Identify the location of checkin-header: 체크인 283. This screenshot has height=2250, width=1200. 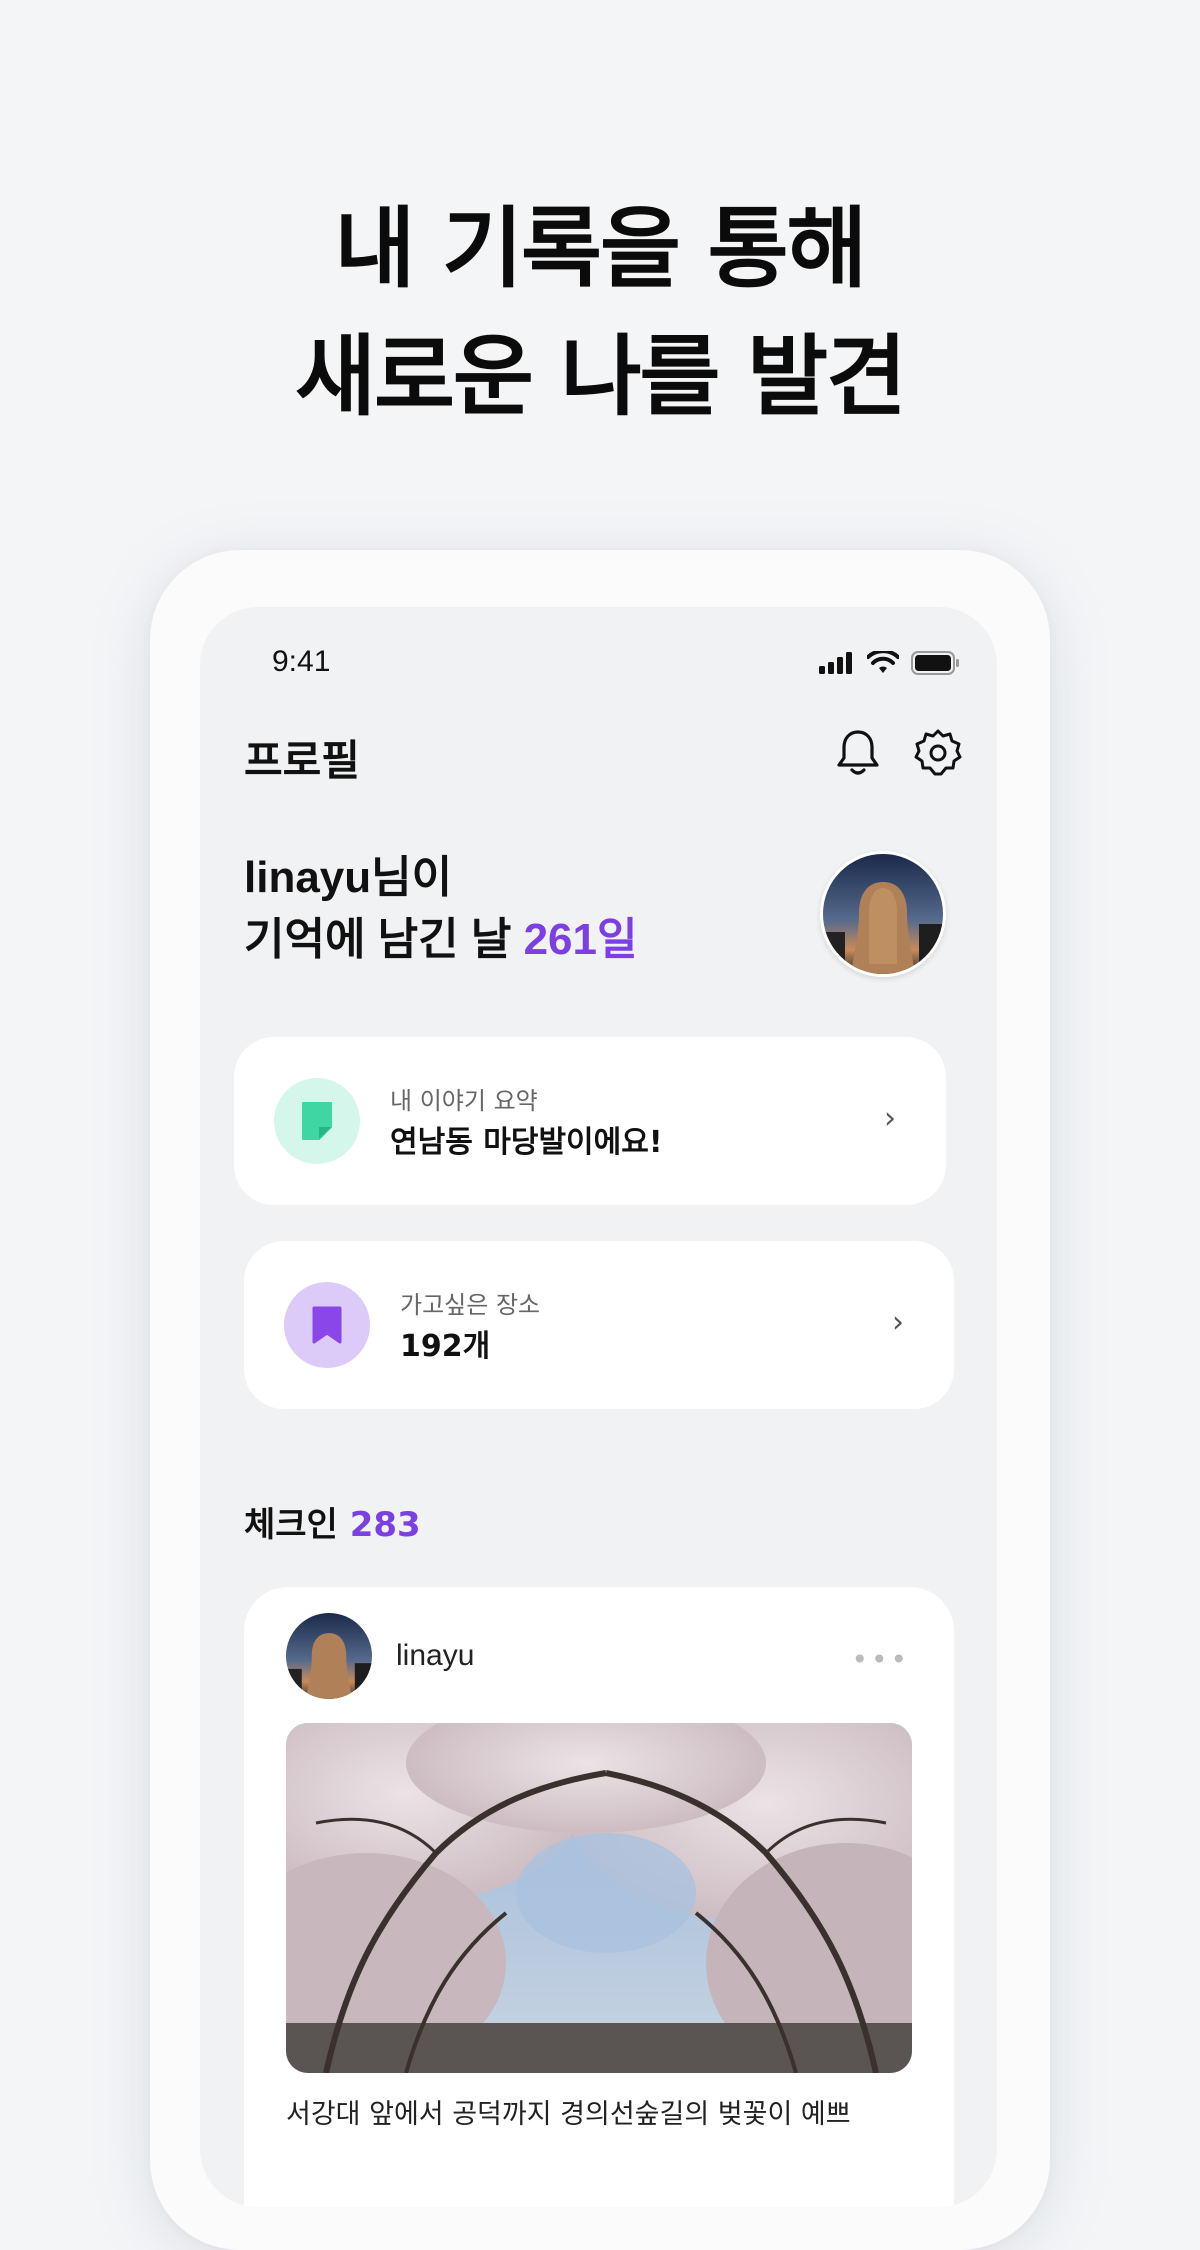
(332, 1521).